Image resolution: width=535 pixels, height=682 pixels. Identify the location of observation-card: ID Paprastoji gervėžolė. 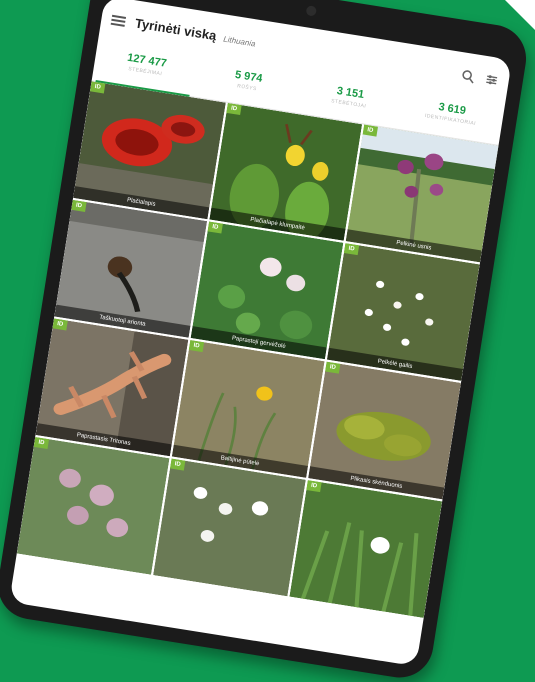
(267, 290).